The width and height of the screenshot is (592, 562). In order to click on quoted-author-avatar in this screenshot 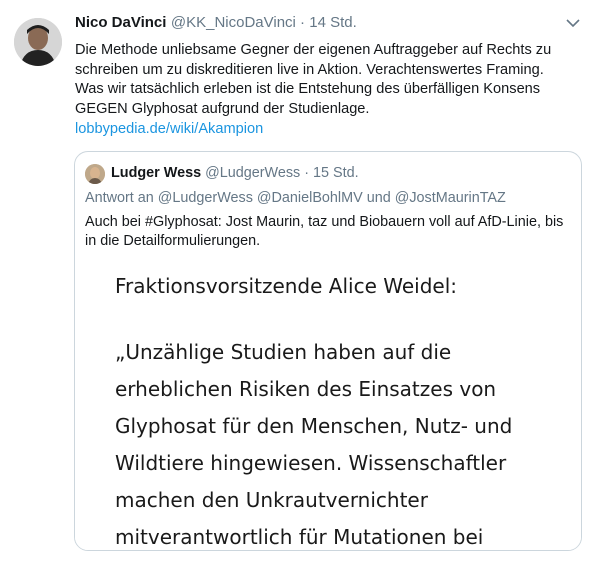, I will do `click(95, 174)`.